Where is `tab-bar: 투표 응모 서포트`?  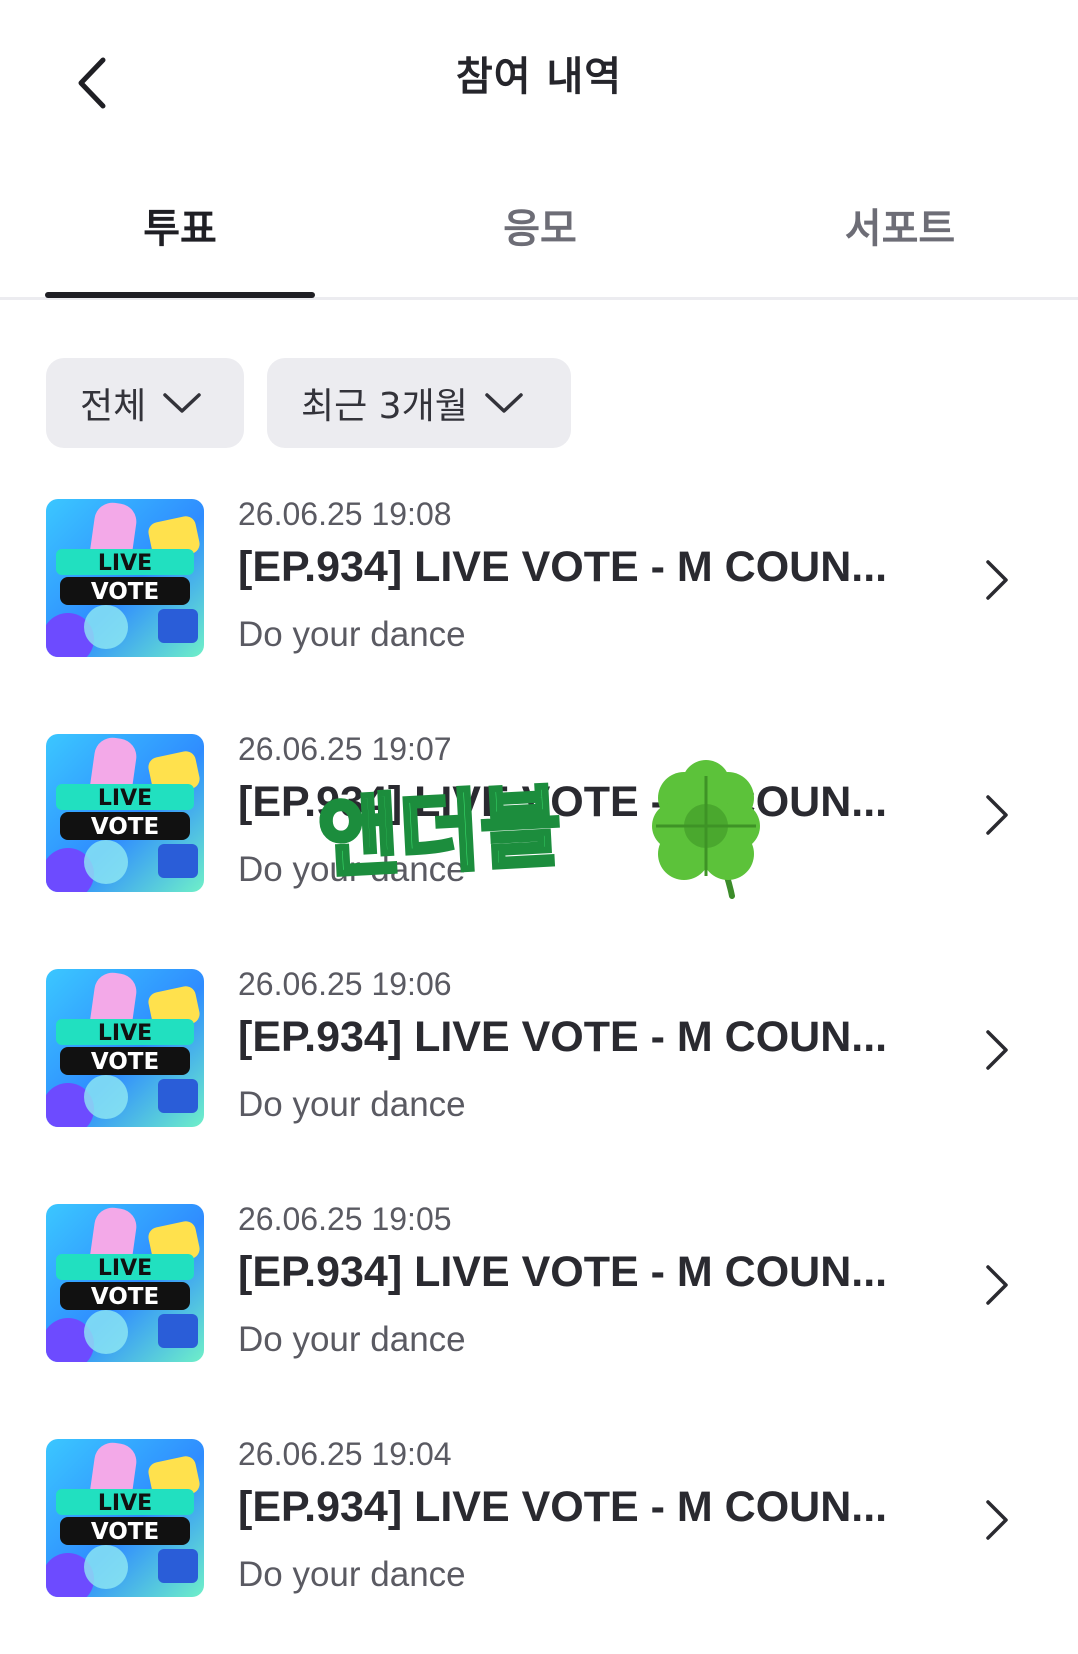
tab-bar: 투표 응모 서포트 is located at coordinates (539, 245).